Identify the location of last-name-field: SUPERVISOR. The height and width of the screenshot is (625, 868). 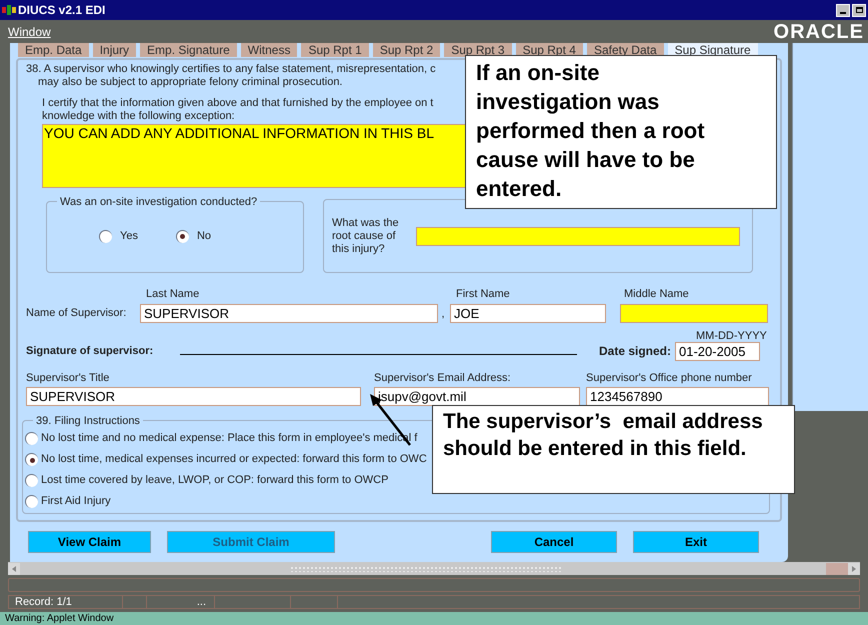
(289, 313).